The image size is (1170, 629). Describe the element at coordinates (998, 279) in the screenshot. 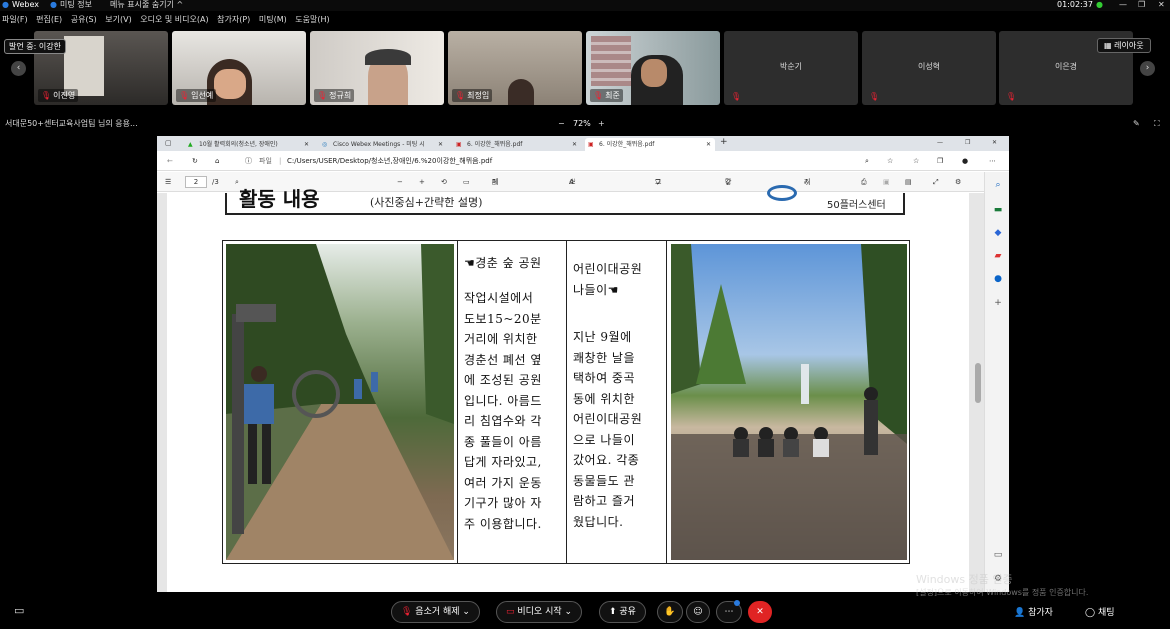

I see `outlook-icon: ●` at that location.